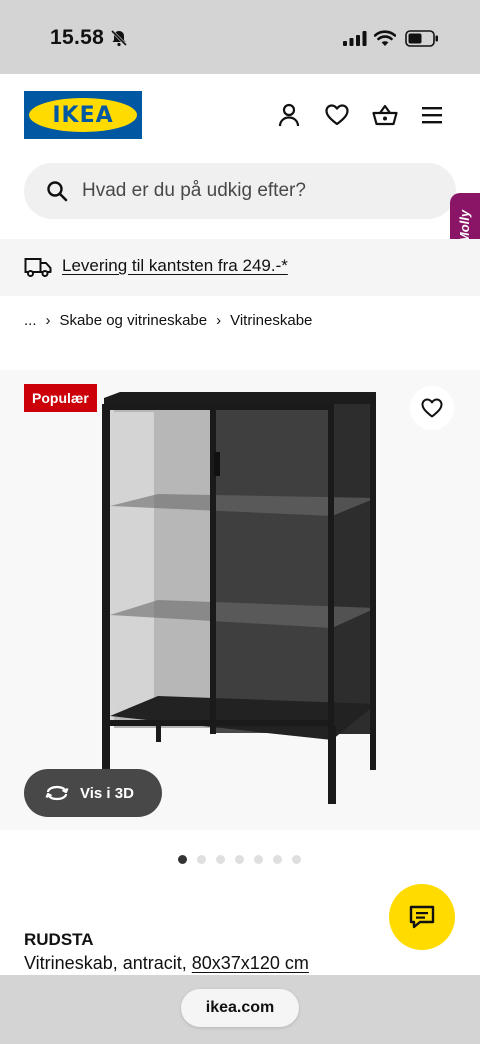 The height and width of the screenshot is (1044, 480). Describe the element at coordinates (38, 267) in the screenshot. I see `truck-icon` at that location.